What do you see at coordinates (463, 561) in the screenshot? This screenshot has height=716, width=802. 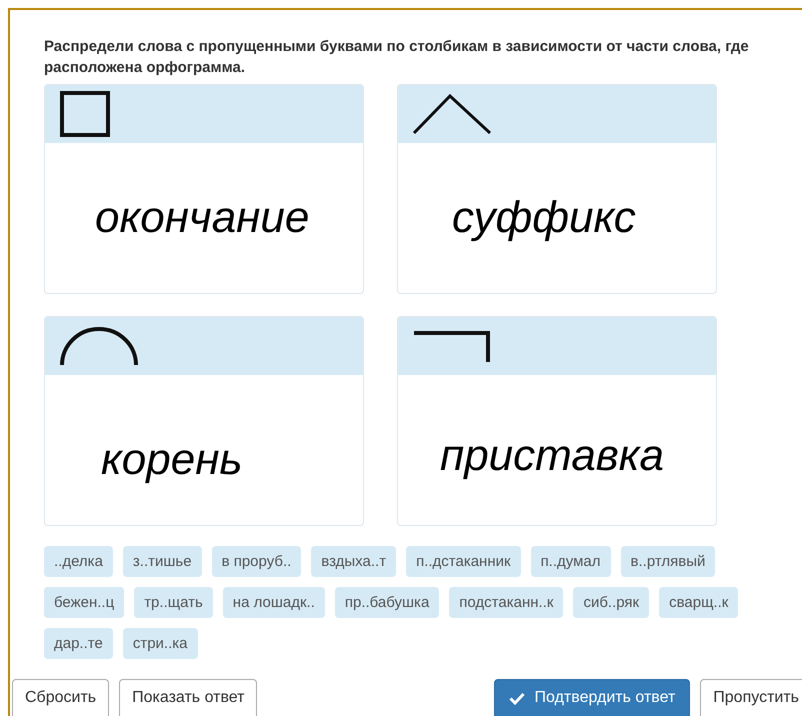 I see `word-chip: п..дстаканник` at bounding box center [463, 561].